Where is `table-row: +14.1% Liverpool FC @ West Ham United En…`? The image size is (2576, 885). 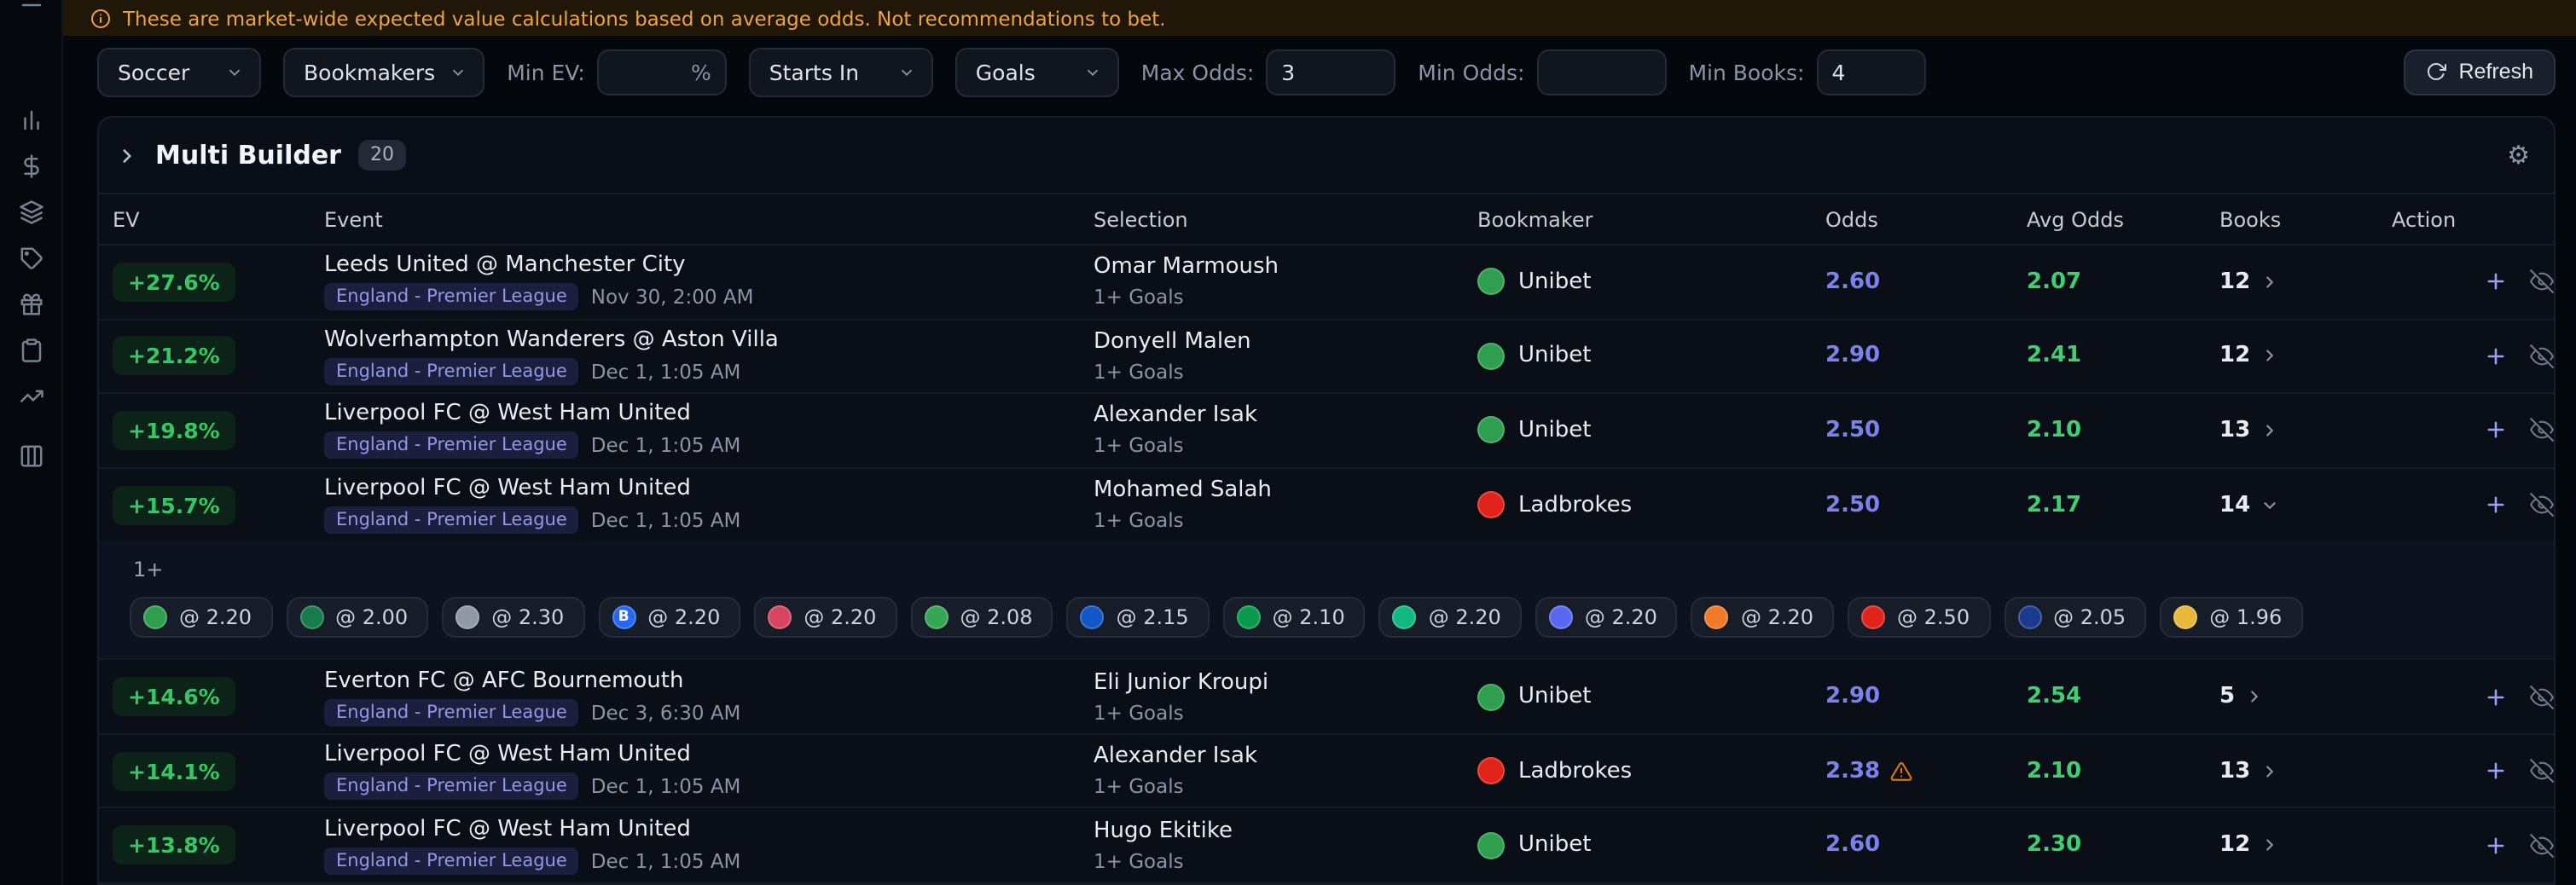 table-row: +14.1% Liverpool FC @ West Ham United En… is located at coordinates (1326, 772).